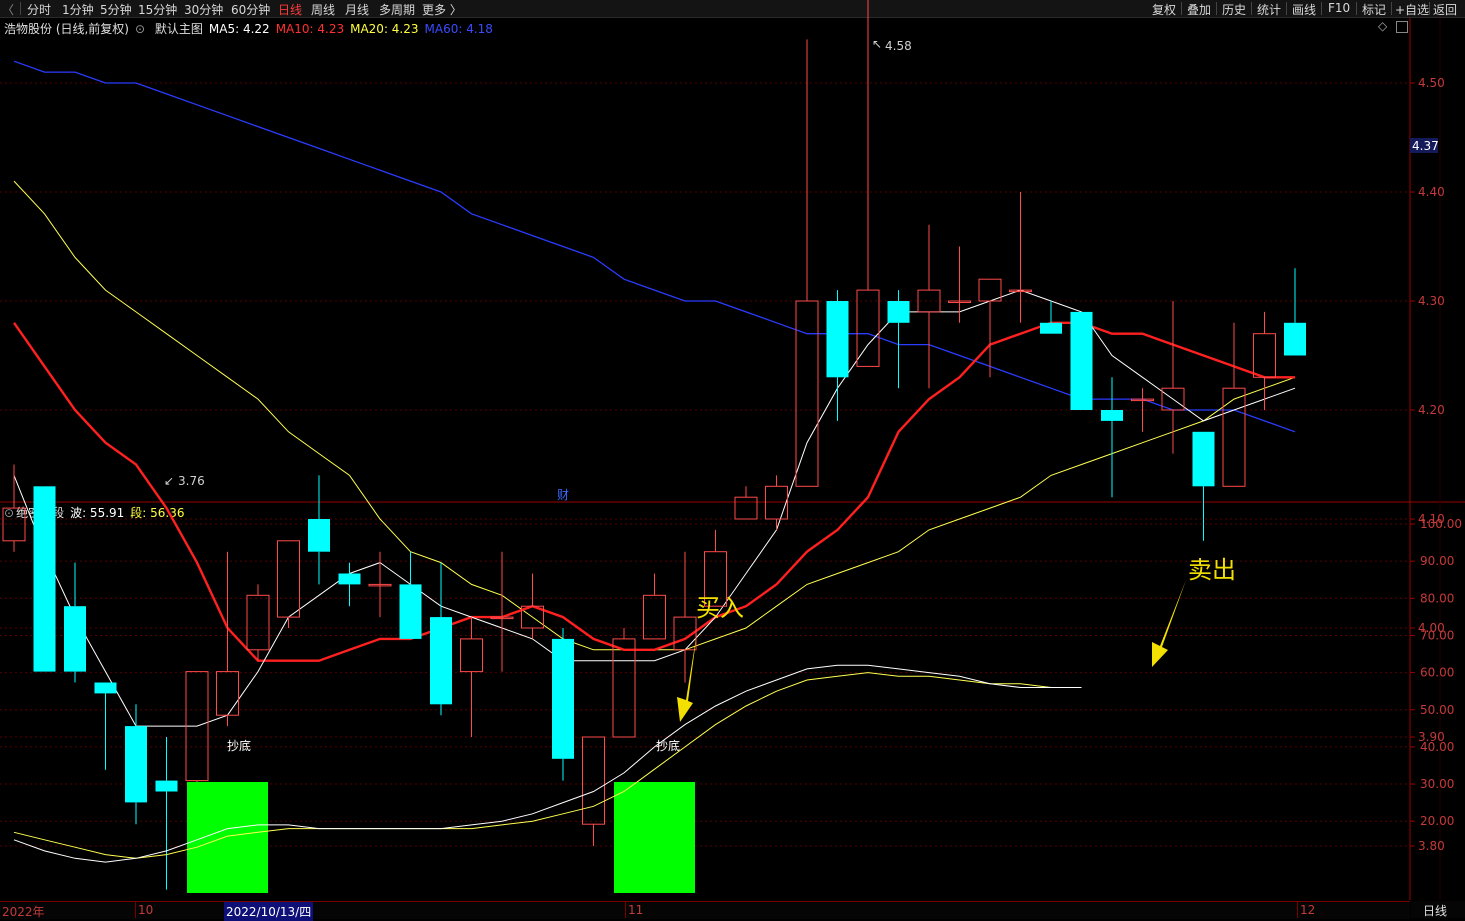 The height and width of the screenshot is (921, 1465). Describe the element at coordinates (1437, 598) in the screenshot. I see `indicator-tick-label: 80.00` at that location.